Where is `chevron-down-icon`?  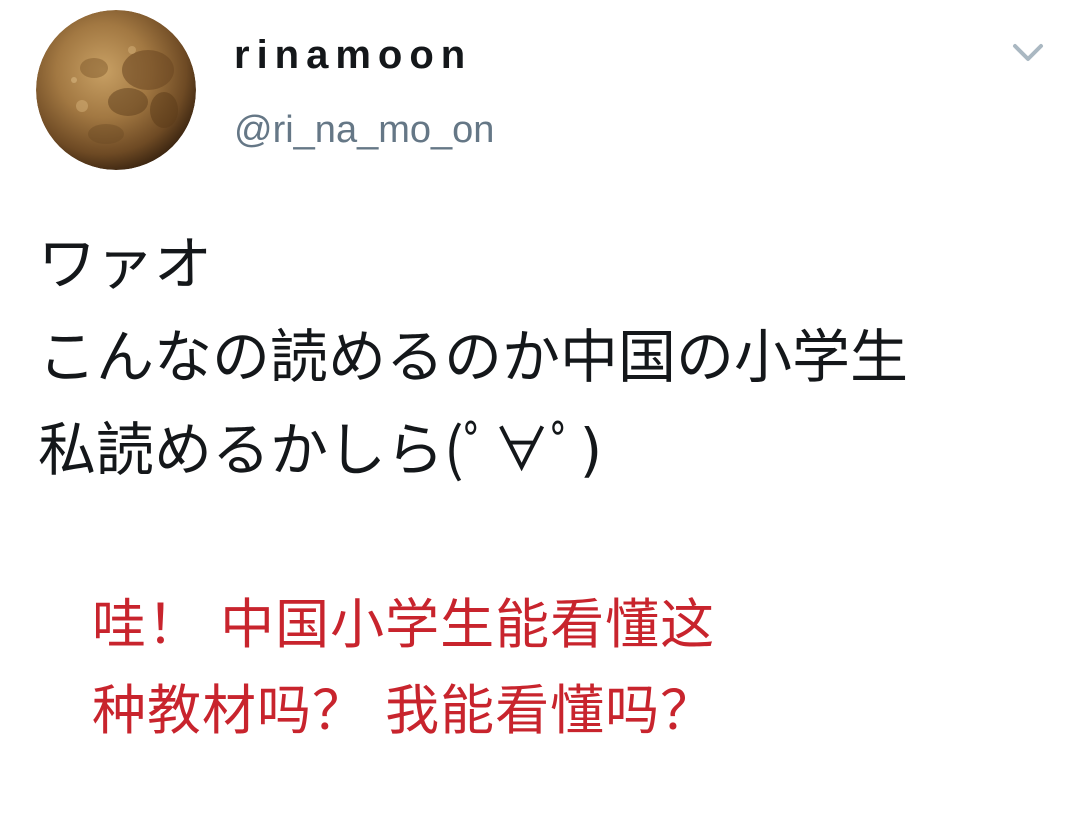
chevron-down-icon is located at coordinates (1028, 52).